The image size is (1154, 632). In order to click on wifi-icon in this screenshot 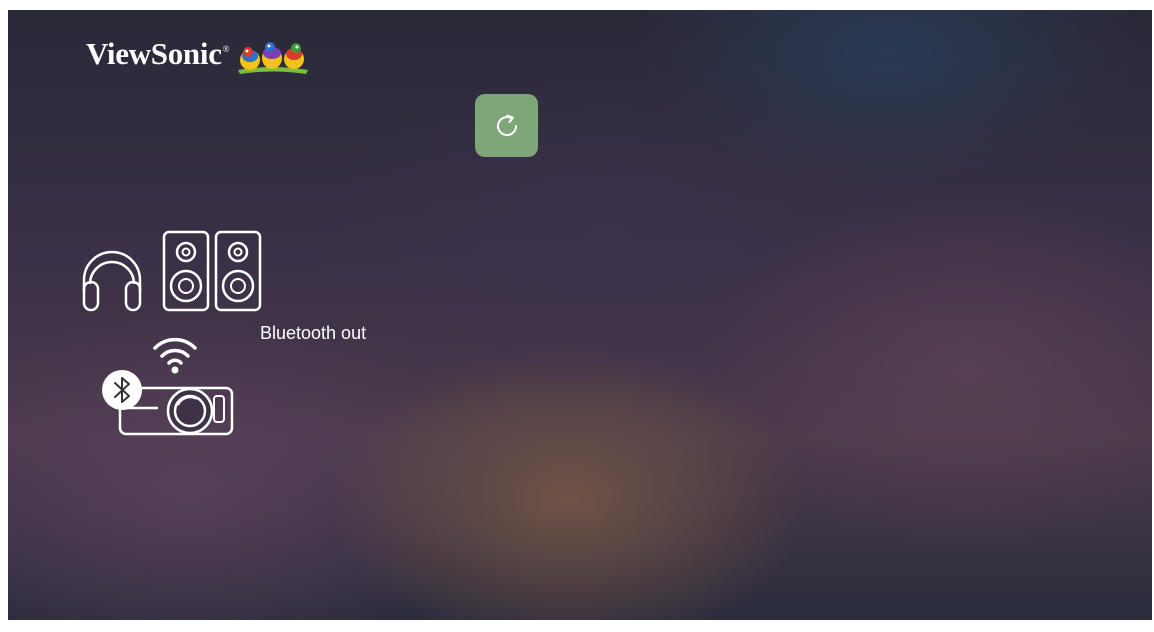, I will do `click(175, 355)`.